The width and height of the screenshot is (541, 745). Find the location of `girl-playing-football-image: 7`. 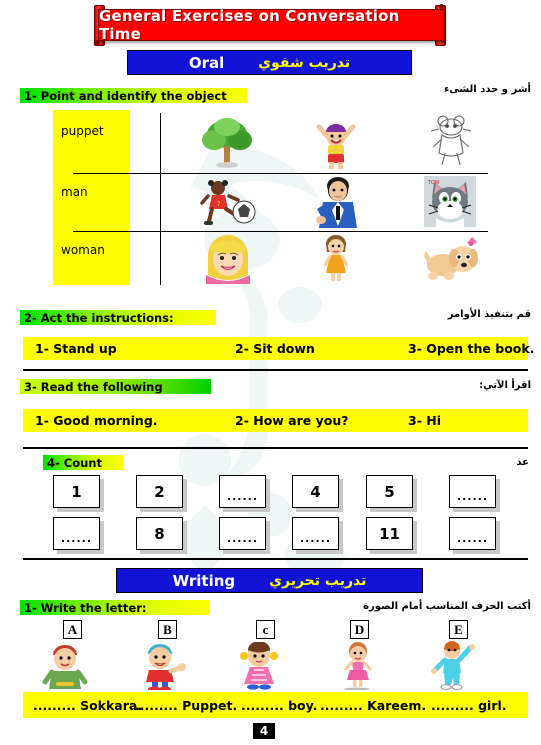

girl-playing-football-image: 7 is located at coordinates (228, 202).